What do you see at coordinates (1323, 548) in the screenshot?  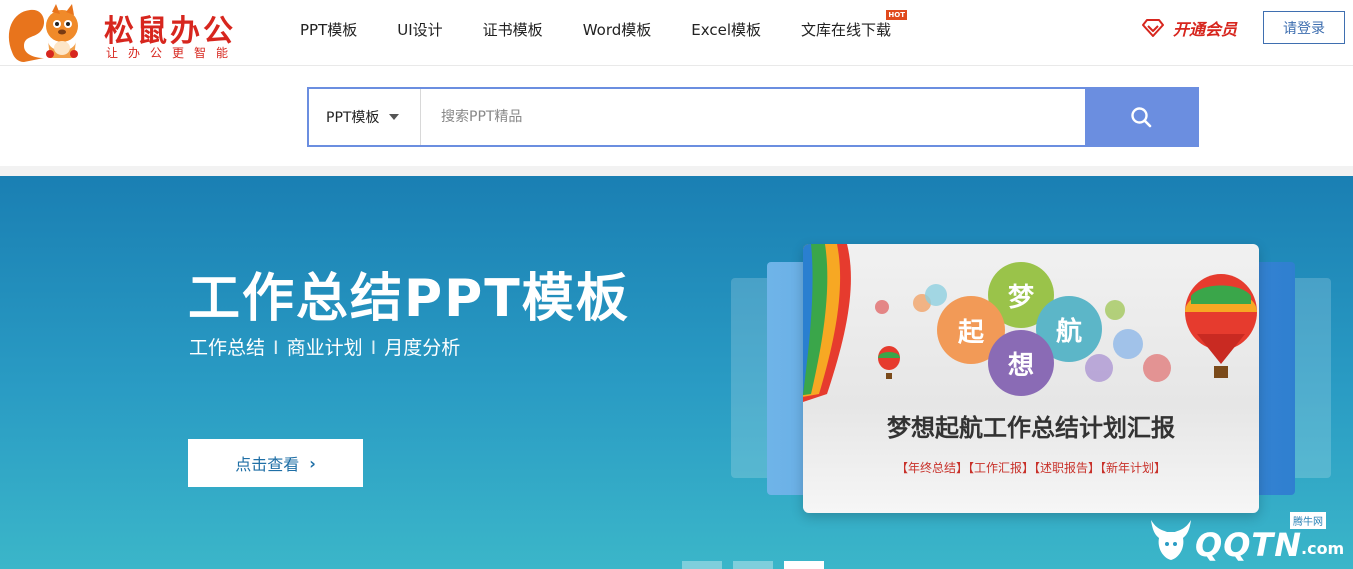 I see `watermark-suffix: .com` at bounding box center [1323, 548].